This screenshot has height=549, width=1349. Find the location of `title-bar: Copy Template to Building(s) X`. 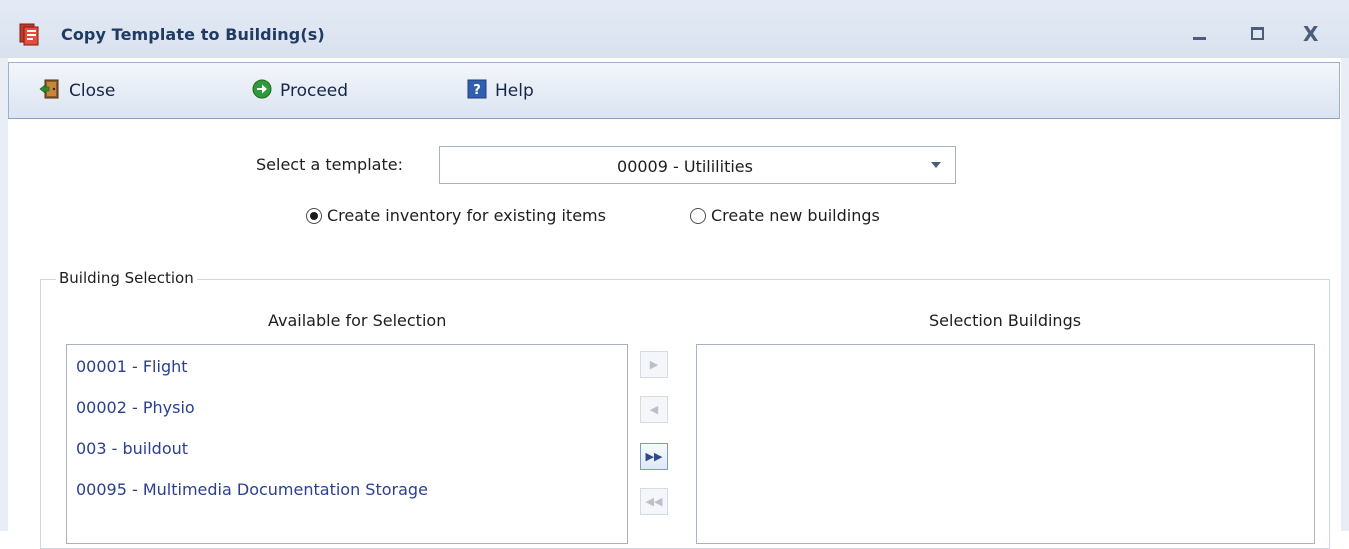

title-bar: Copy Template to Building(s) X is located at coordinates (674, 29).